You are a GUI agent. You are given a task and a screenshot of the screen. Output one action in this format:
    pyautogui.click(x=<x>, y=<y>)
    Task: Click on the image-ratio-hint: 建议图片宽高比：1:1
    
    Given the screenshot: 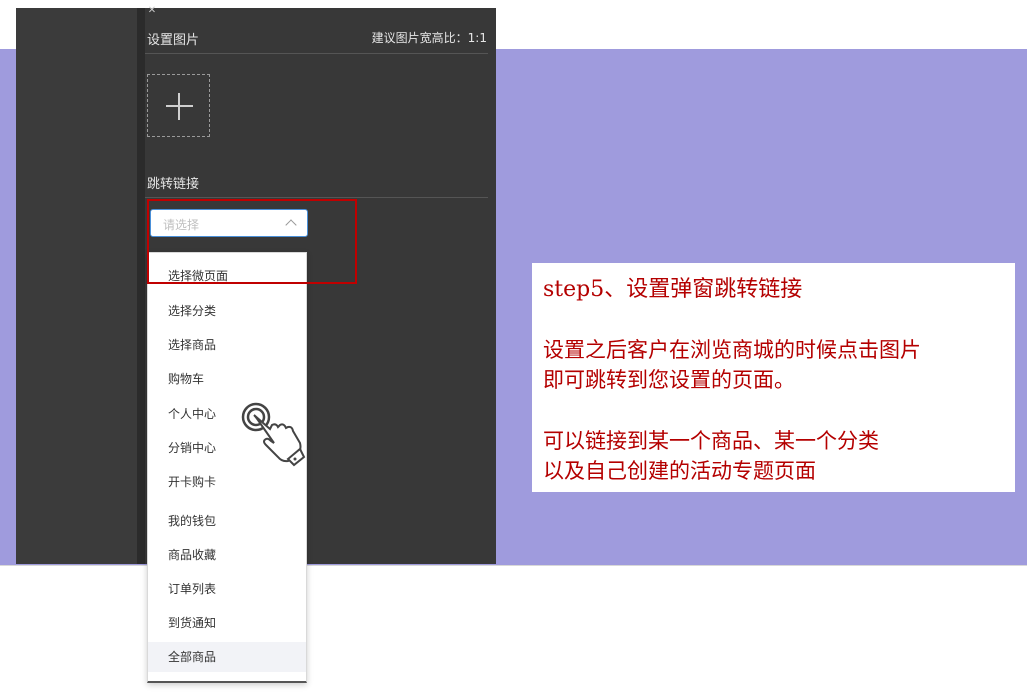 What is the action you would take?
    pyautogui.click(x=429, y=38)
    